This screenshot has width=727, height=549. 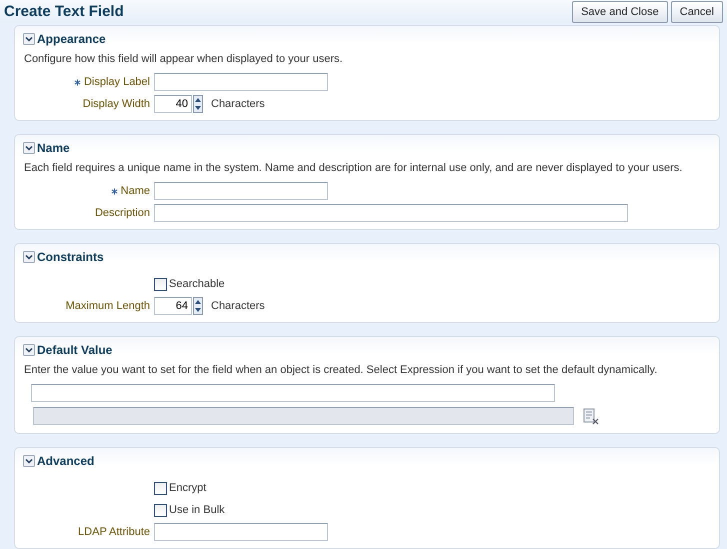 I want to click on default-value-field, so click(x=293, y=393).